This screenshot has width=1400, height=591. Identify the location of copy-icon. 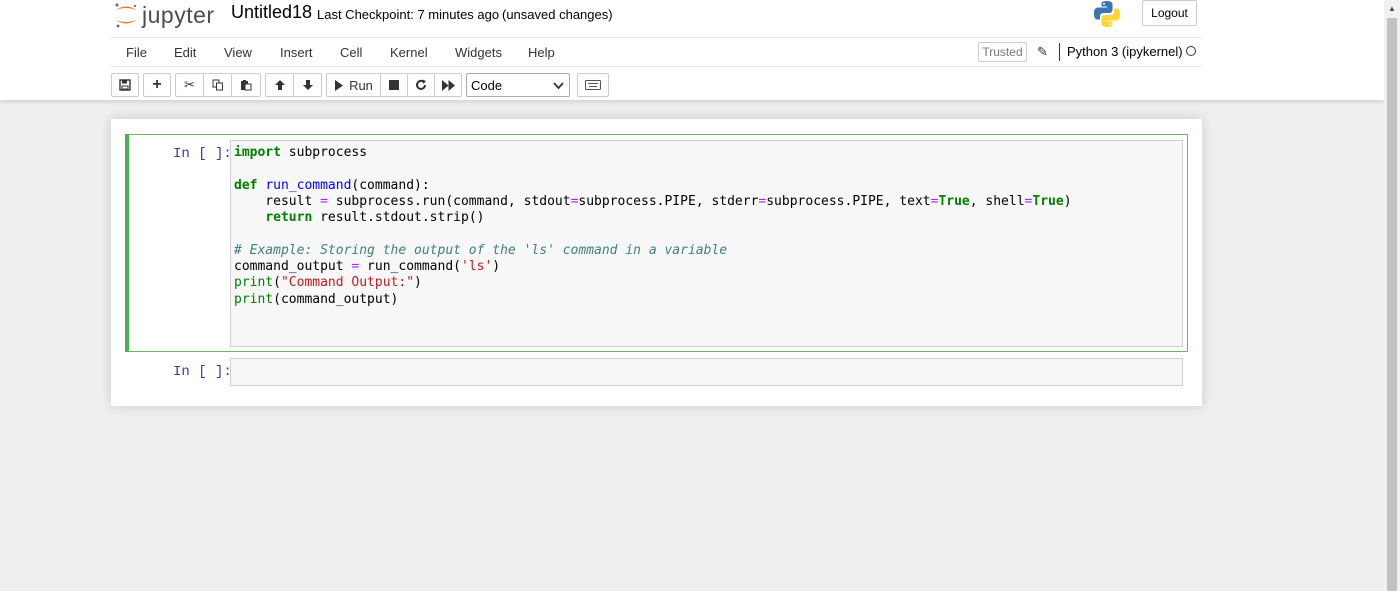
(217, 85).